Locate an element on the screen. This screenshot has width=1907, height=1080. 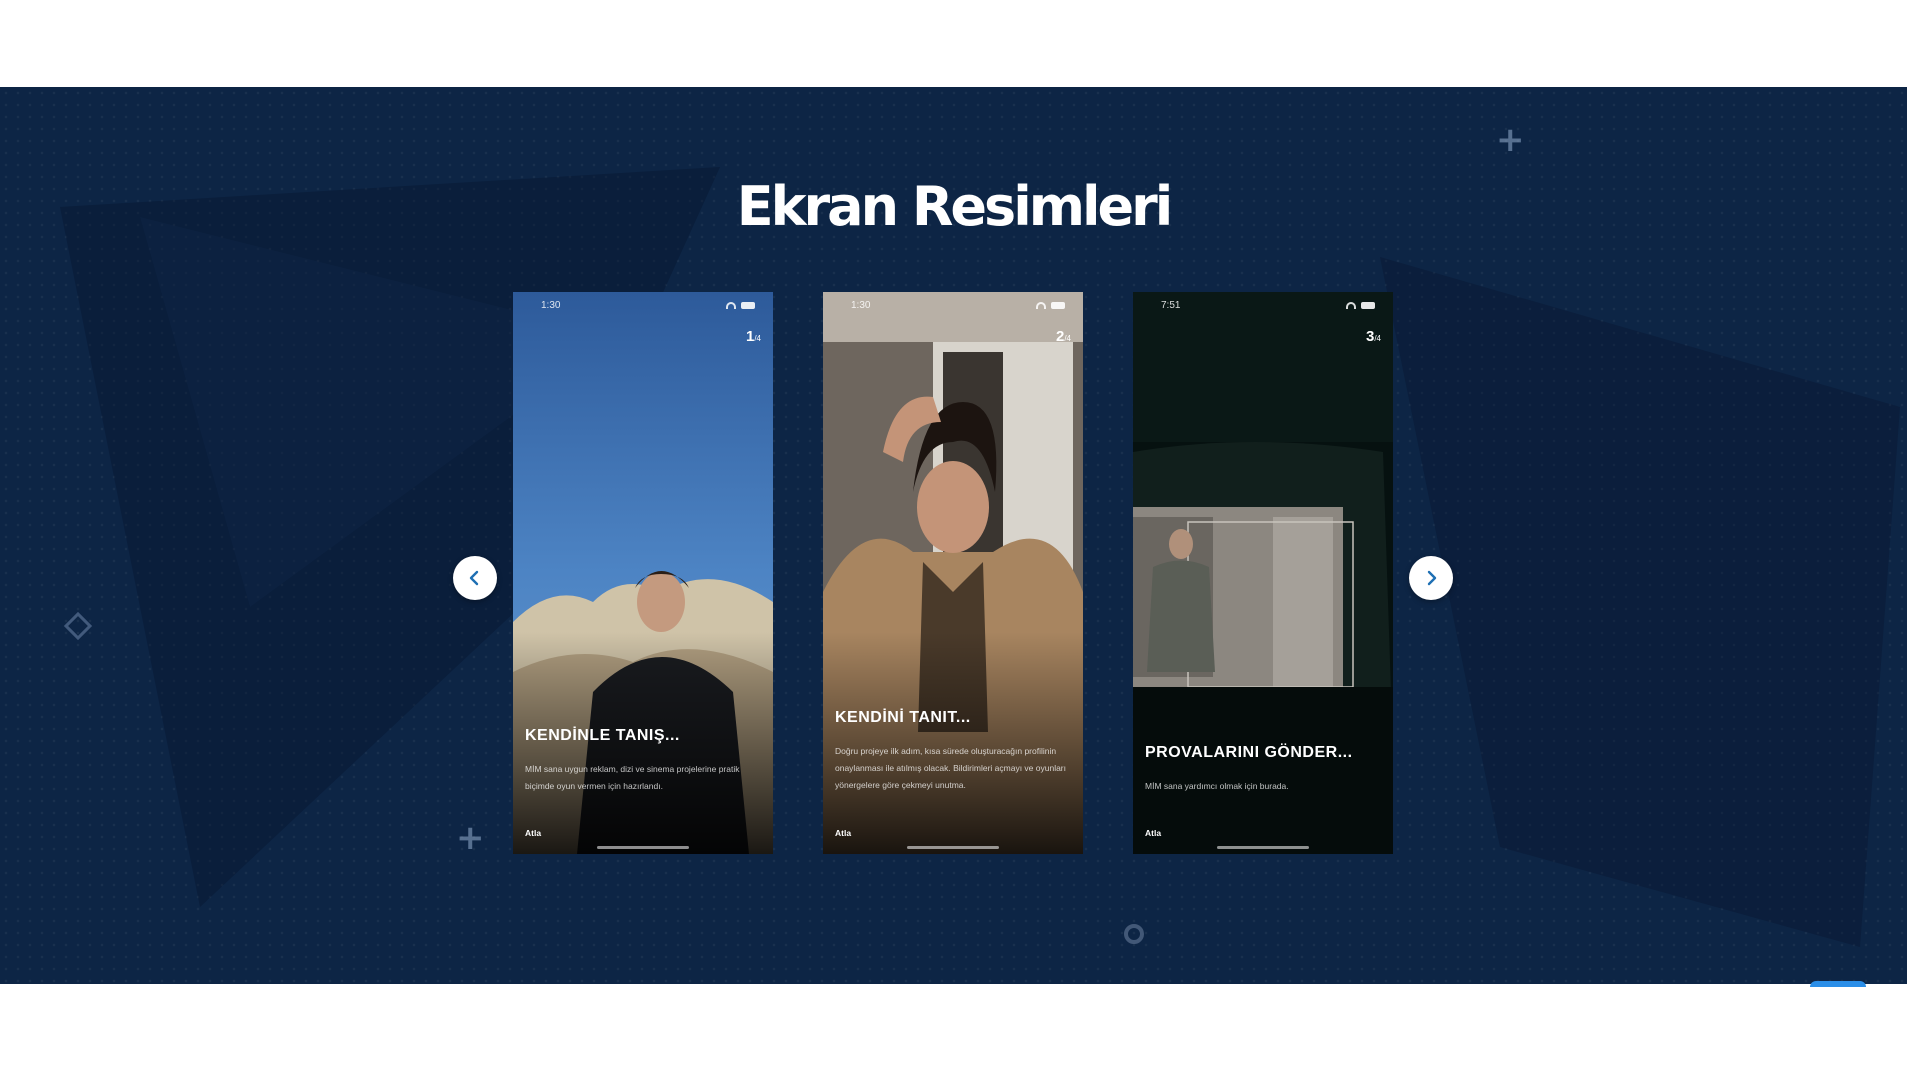
carousel-prev-button is located at coordinates (475, 578).